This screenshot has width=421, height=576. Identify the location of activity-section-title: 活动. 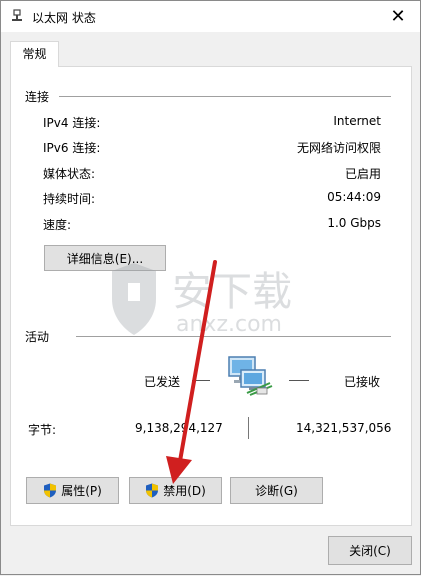
(37, 337).